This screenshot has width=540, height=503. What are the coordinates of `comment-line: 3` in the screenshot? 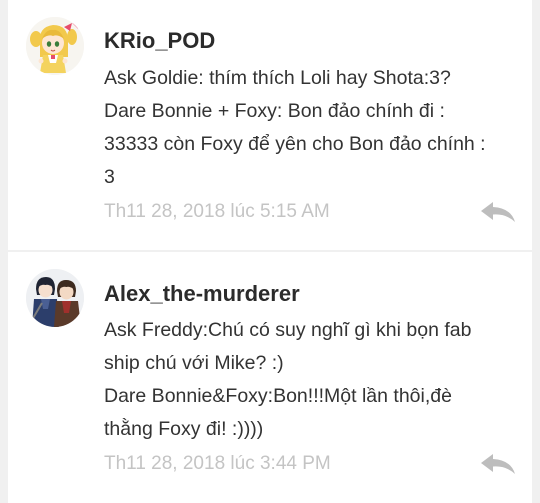 It's located at (109, 177).